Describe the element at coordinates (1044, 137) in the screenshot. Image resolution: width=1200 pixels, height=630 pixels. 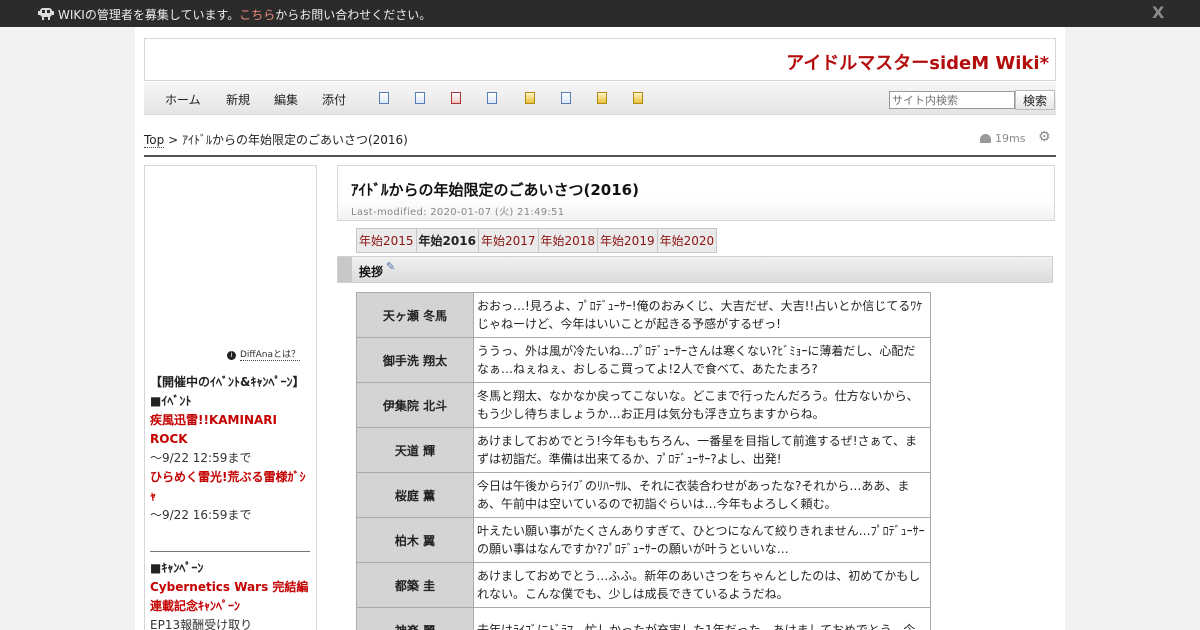
I see `gear-icon: ⚙` at that location.